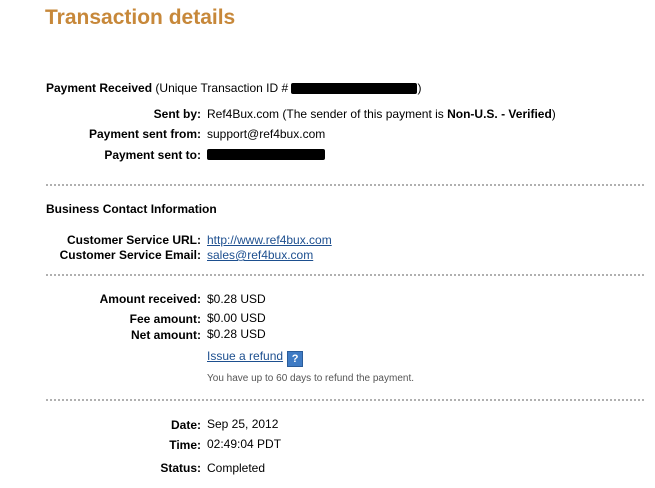  Describe the element at coordinates (236, 299) in the screenshot. I see `amount-received-value: $0.28 USD` at that location.